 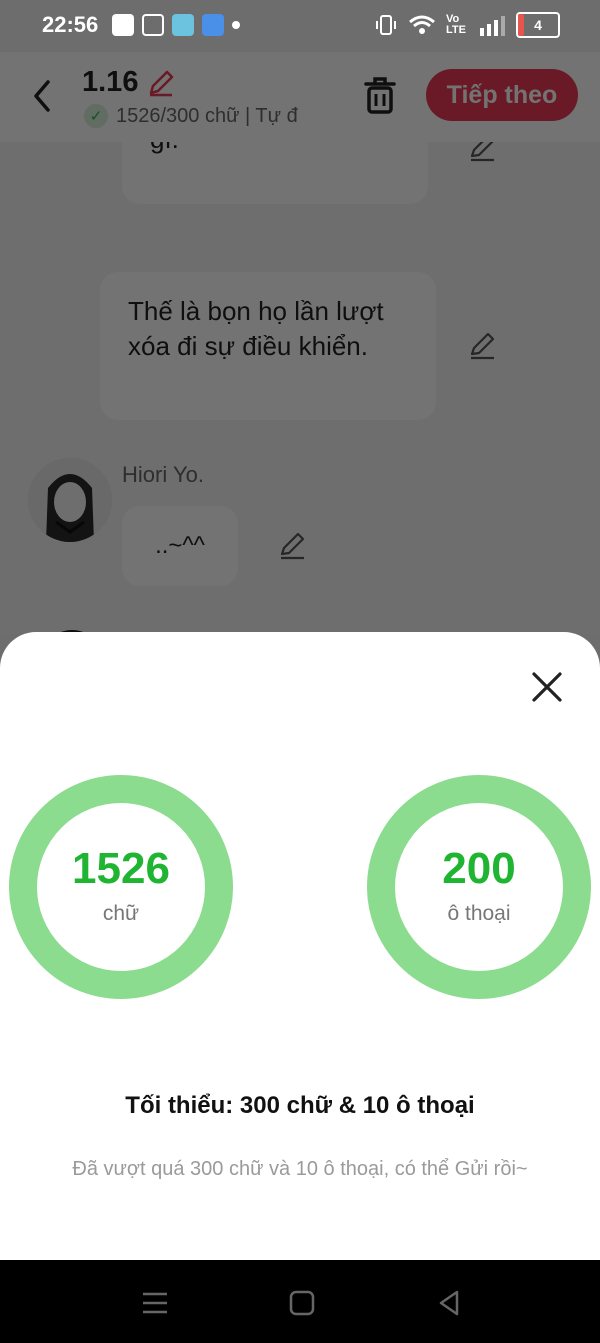 I want to click on checklist-app-icon, so click(x=183, y=25).